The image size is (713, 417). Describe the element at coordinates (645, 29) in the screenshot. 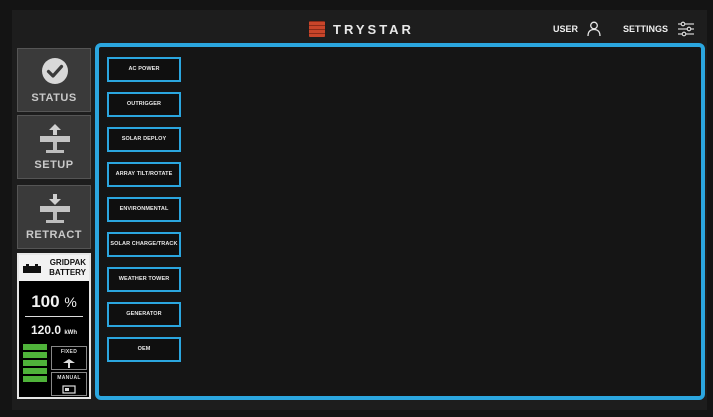

I see `settings-label: SETTINGS` at that location.